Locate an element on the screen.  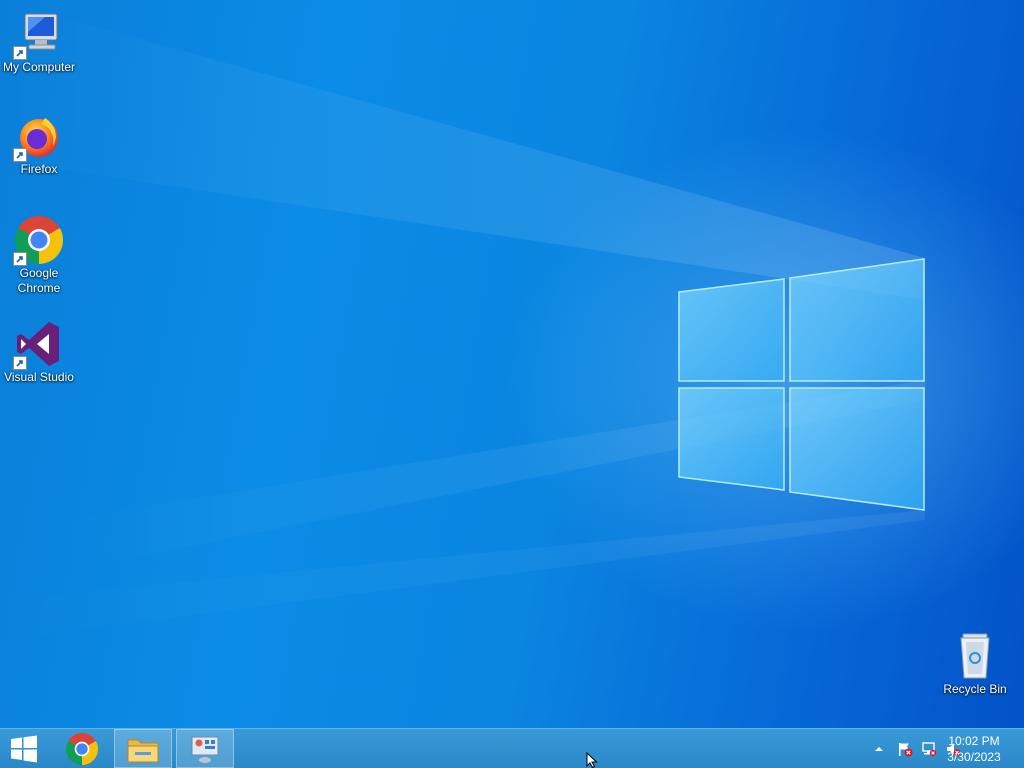
my-computer-icon is located at coordinates (38, 35).